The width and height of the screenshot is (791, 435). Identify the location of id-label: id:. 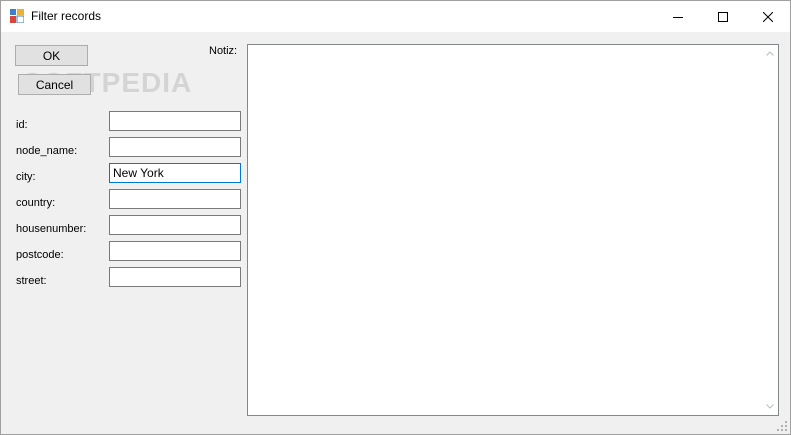
(22, 125).